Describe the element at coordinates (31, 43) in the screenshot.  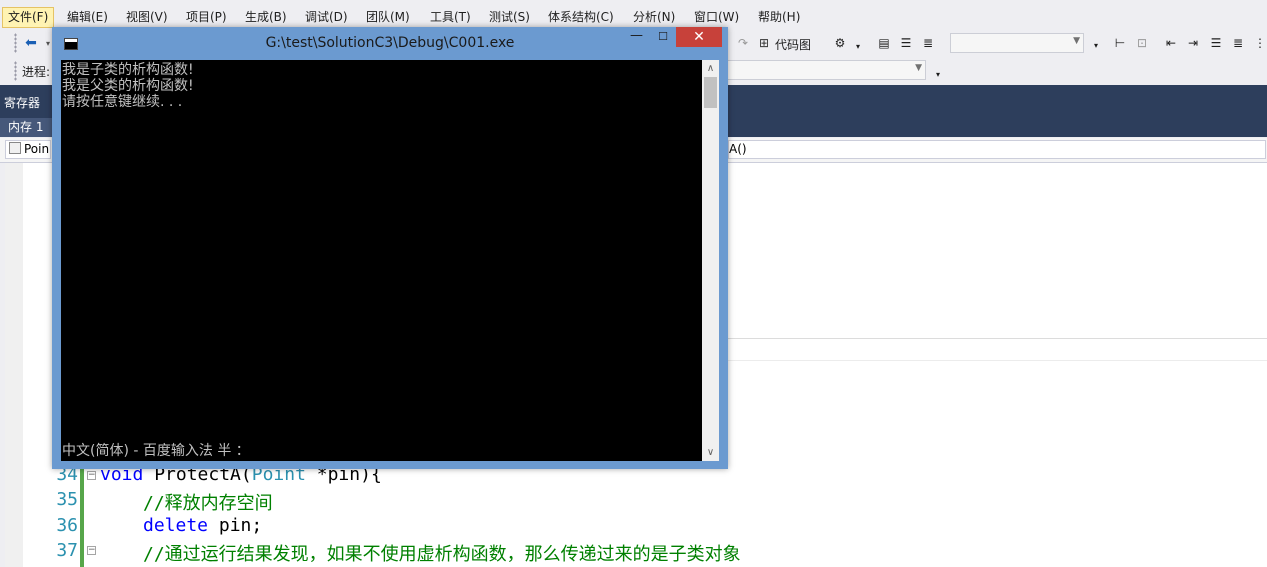
I see `back-icon: ⬅` at that location.